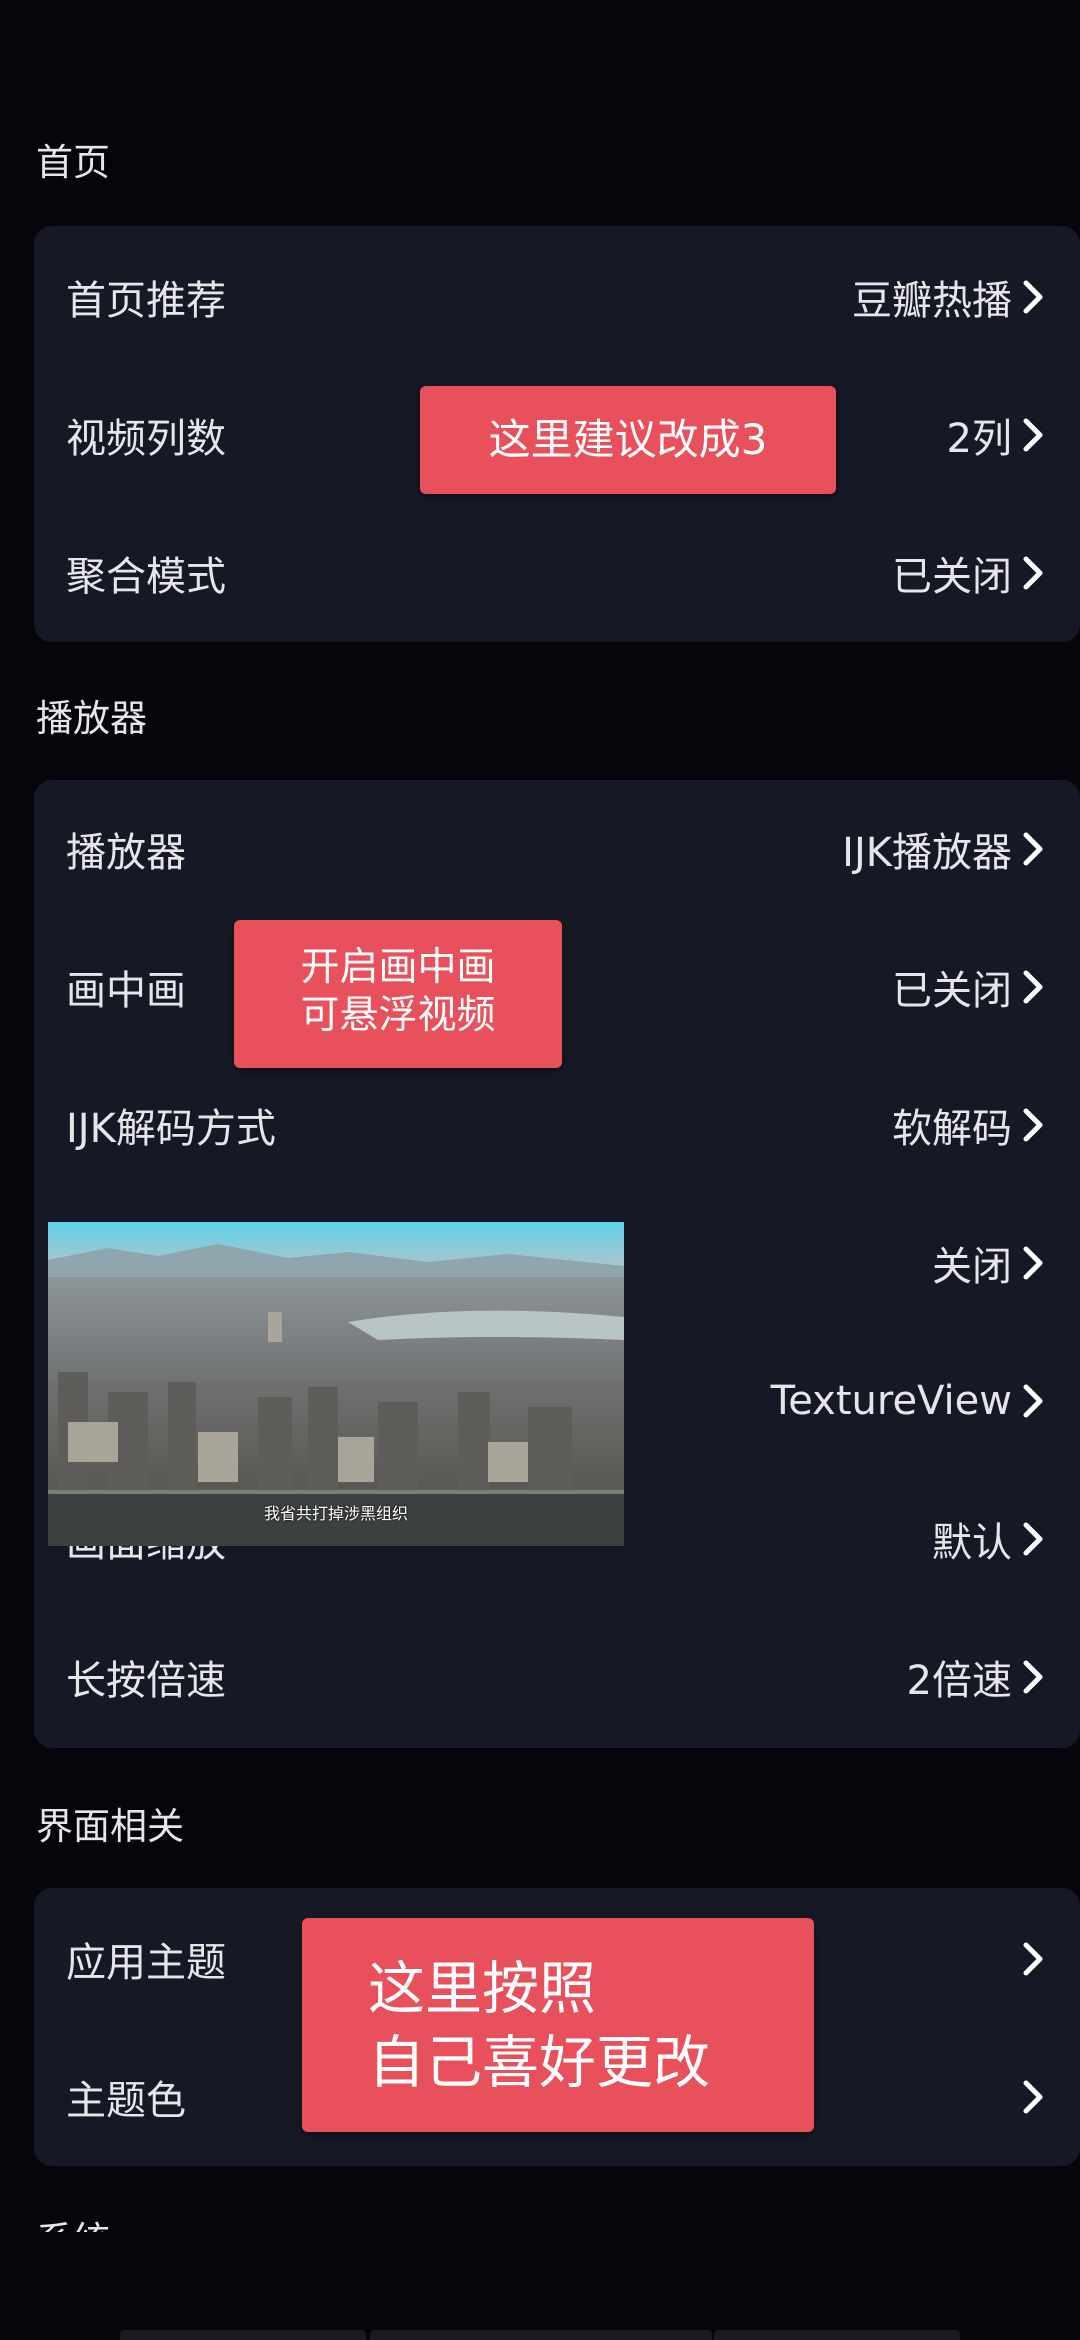 The height and width of the screenshot is (2340, 1080). What do you see at coordinates (482, 1989) in the screenshot?
I see `annotation-text: 这里按照` at bounding box center [482, 1989].